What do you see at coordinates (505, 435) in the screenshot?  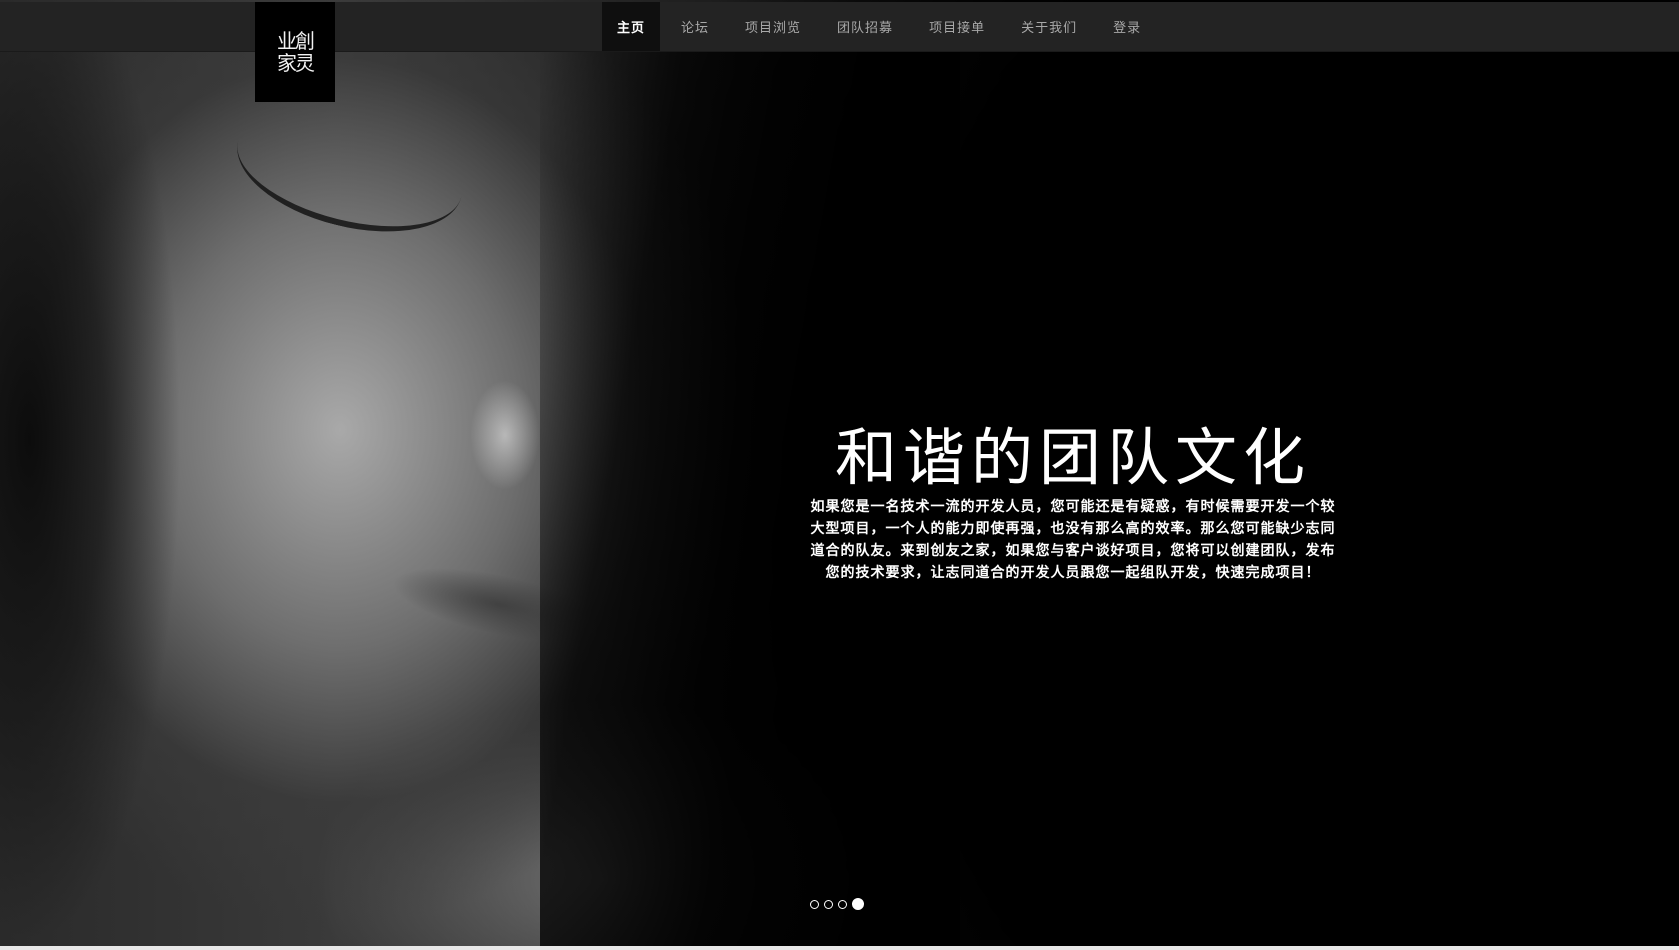 I see `hero-image-nose` at bounding box center [505, 435].